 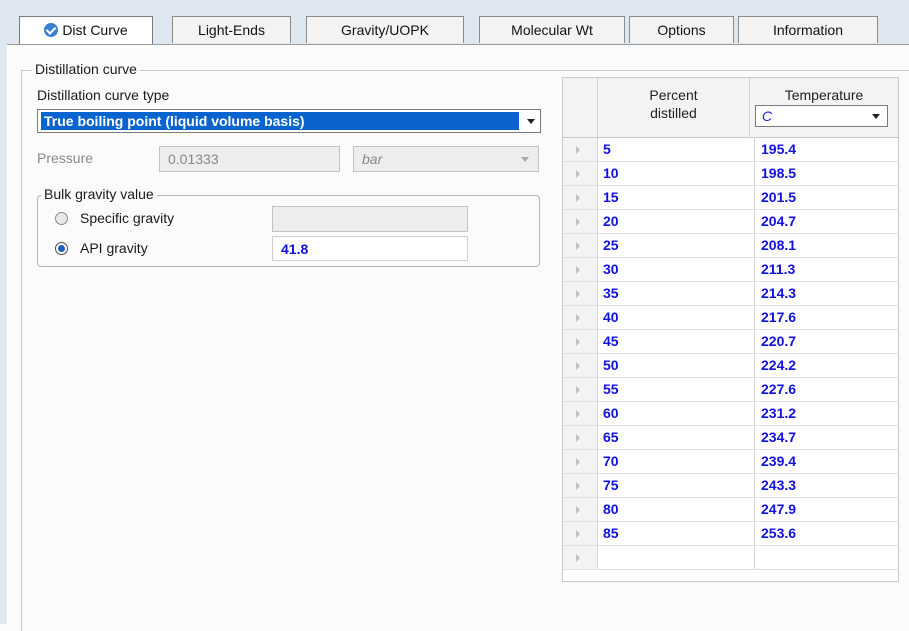 I want to click on tab-information: Information, so click(x=808, y=29).